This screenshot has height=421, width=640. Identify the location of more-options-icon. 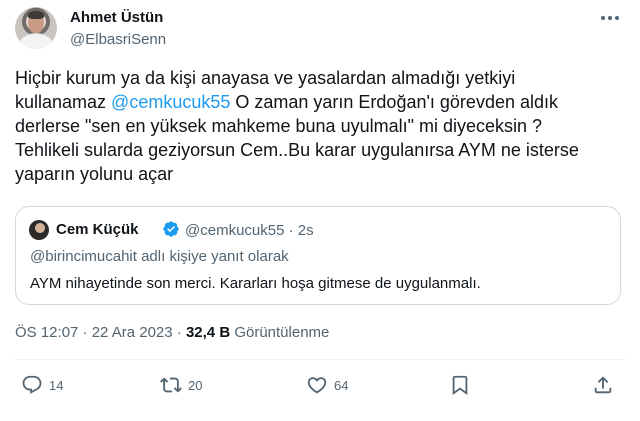
(610, 18).